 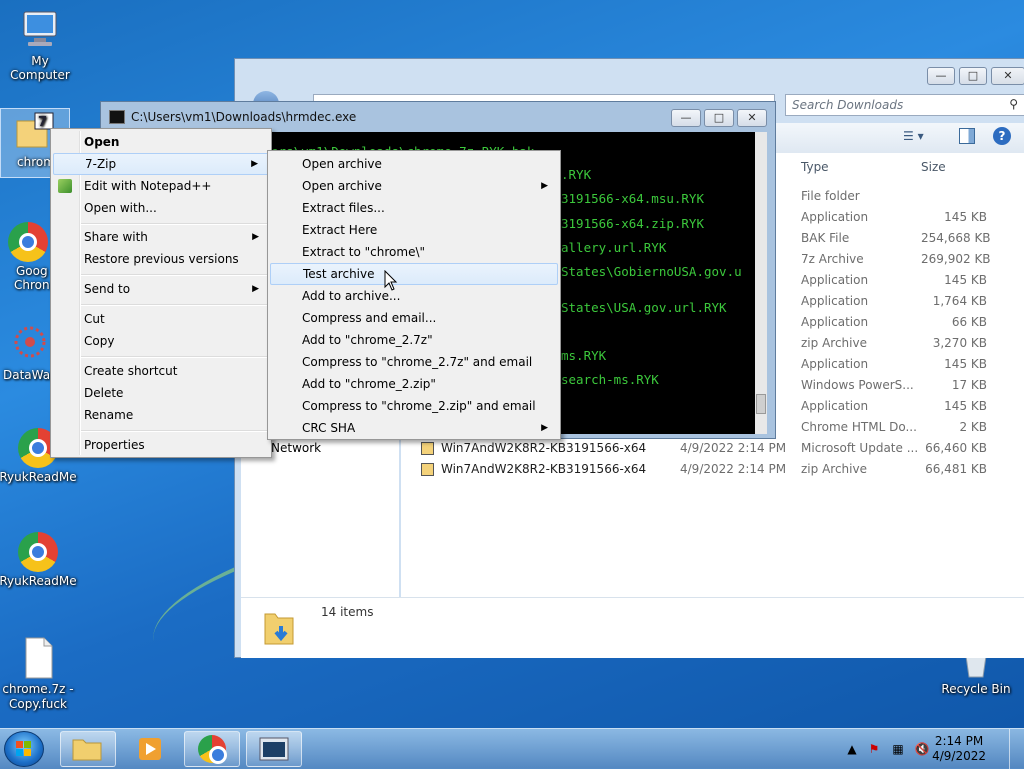 I want to click on menu-item-add-to-7z: Add to "chrome_2.7z", so click(x=414, y=340).